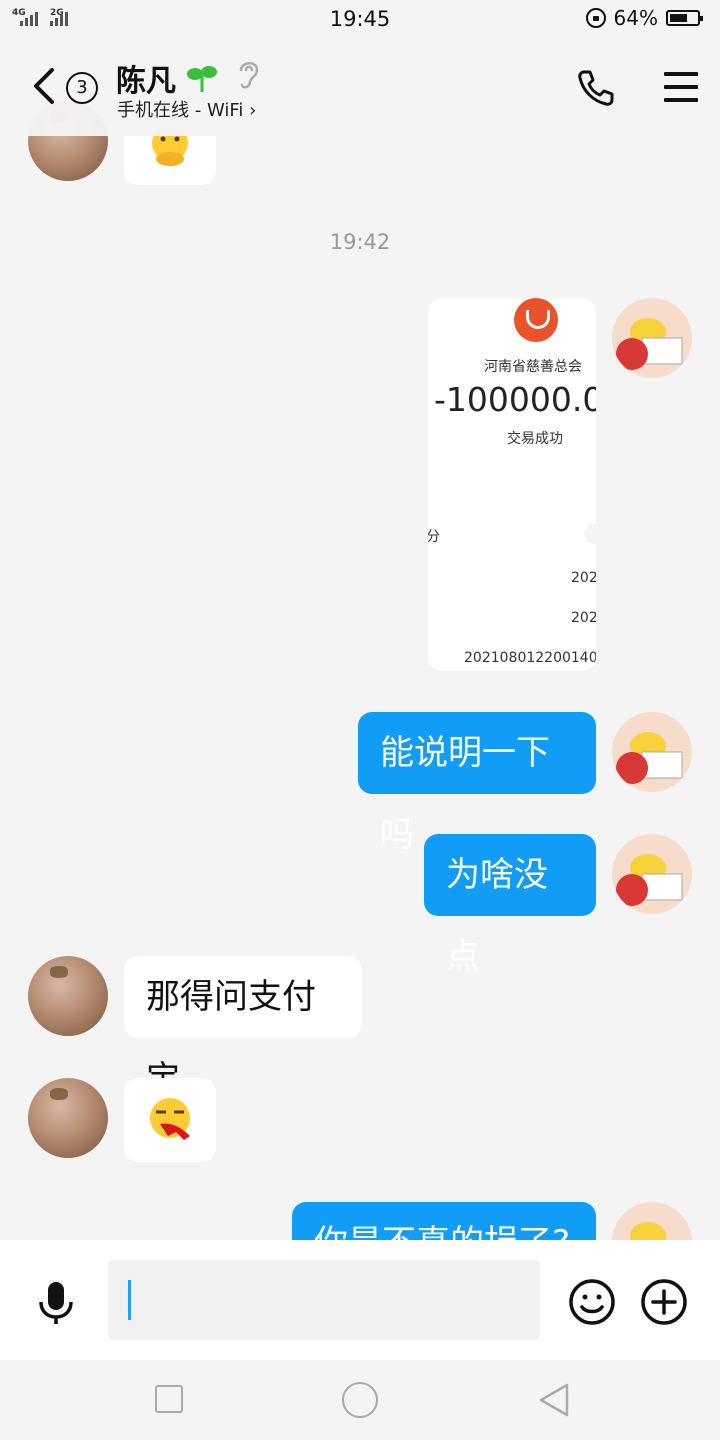  What do you see at coordinates (45, 86) in the screenshot?
I see `back-icon` at bounding box center [45, 86].